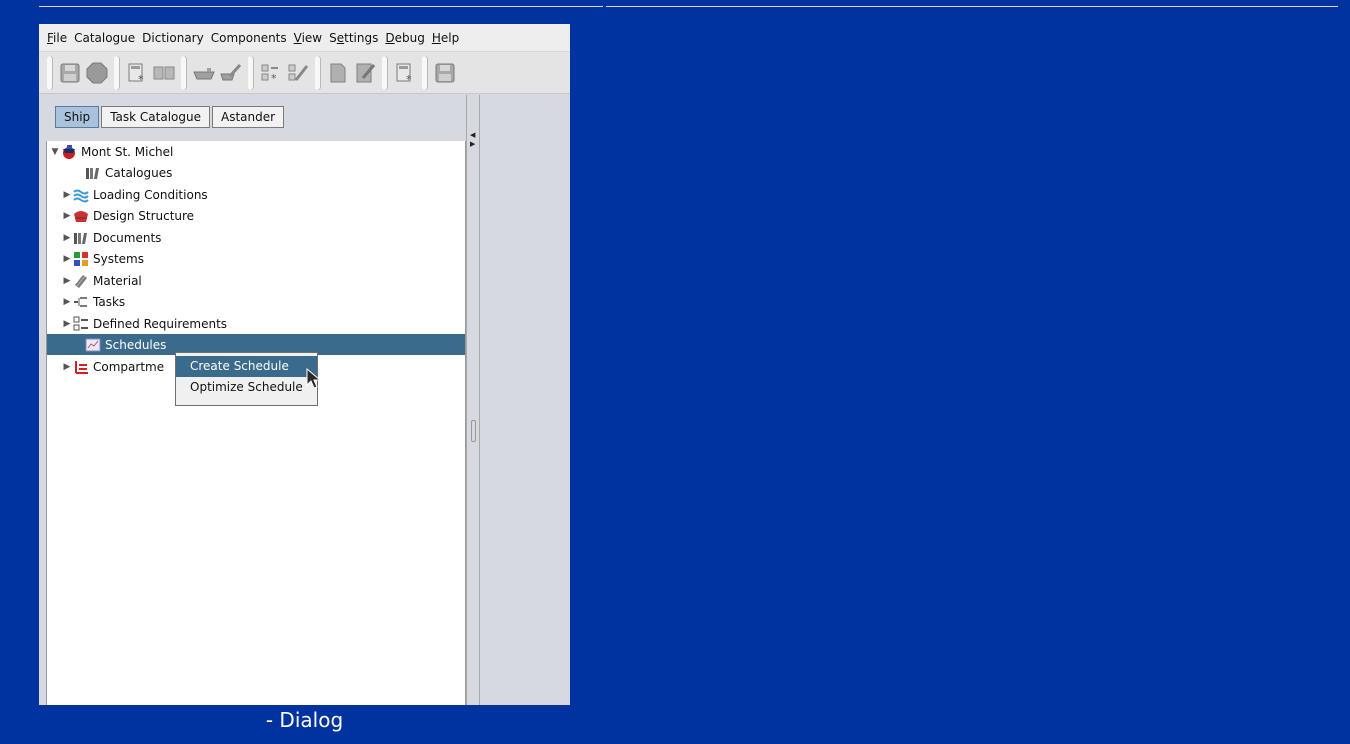  What do you see at coordinates (69, 152) in the screenshot?
I see `ship-root-icon` at bounding box center [69, 152].